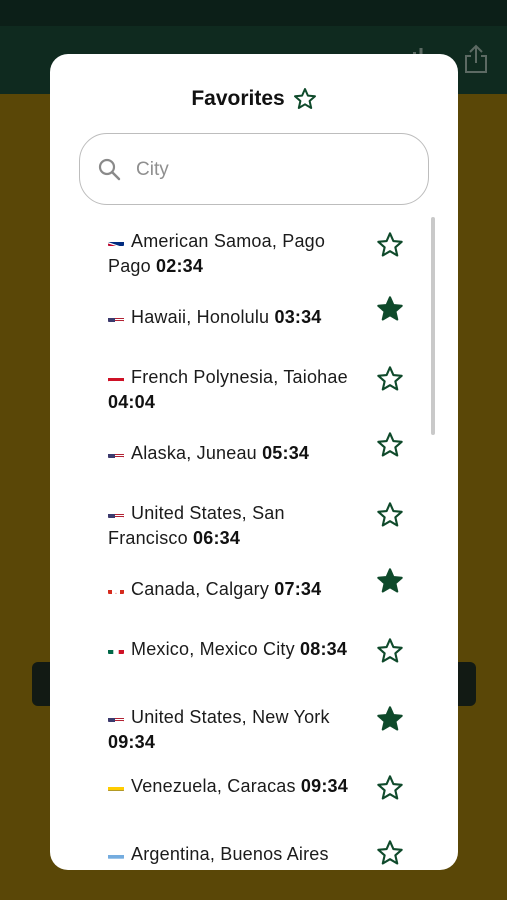 The height and width of the screenshot is (900, 507). What do you see at coordinates (271, 170) in the screenshot?
I see `city-search-input` at bounding box center [271, 170].